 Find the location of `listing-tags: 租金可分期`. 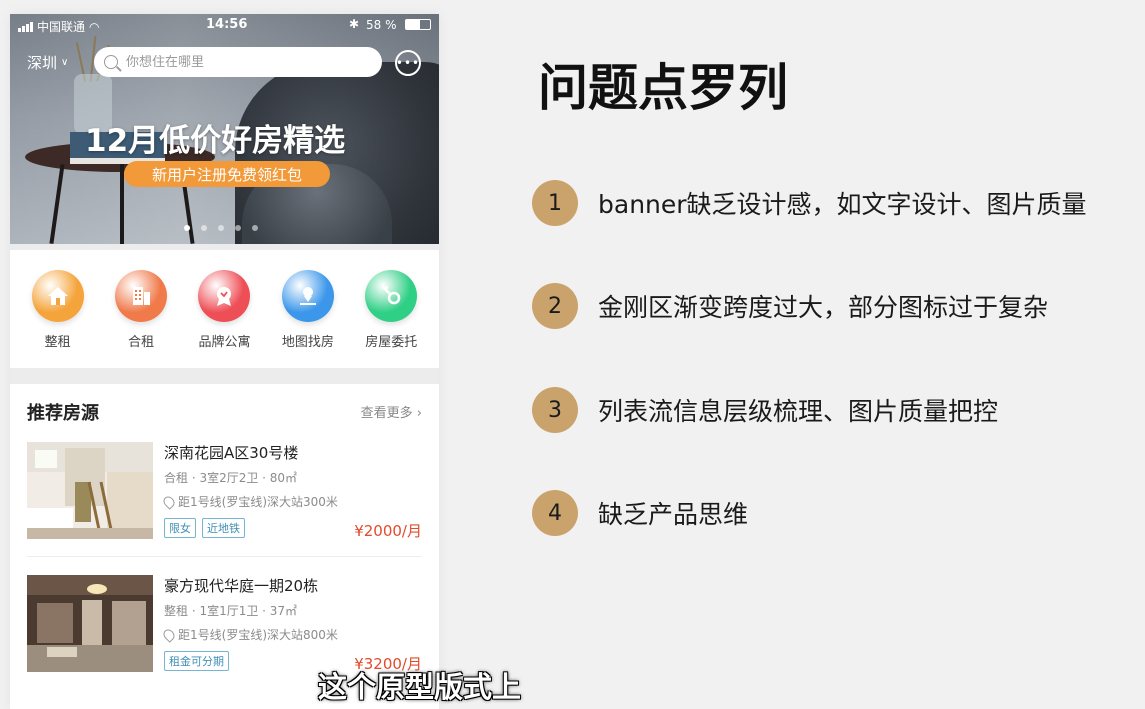

listing-tags: 租金可分期 is located at coordinates (196, 661).